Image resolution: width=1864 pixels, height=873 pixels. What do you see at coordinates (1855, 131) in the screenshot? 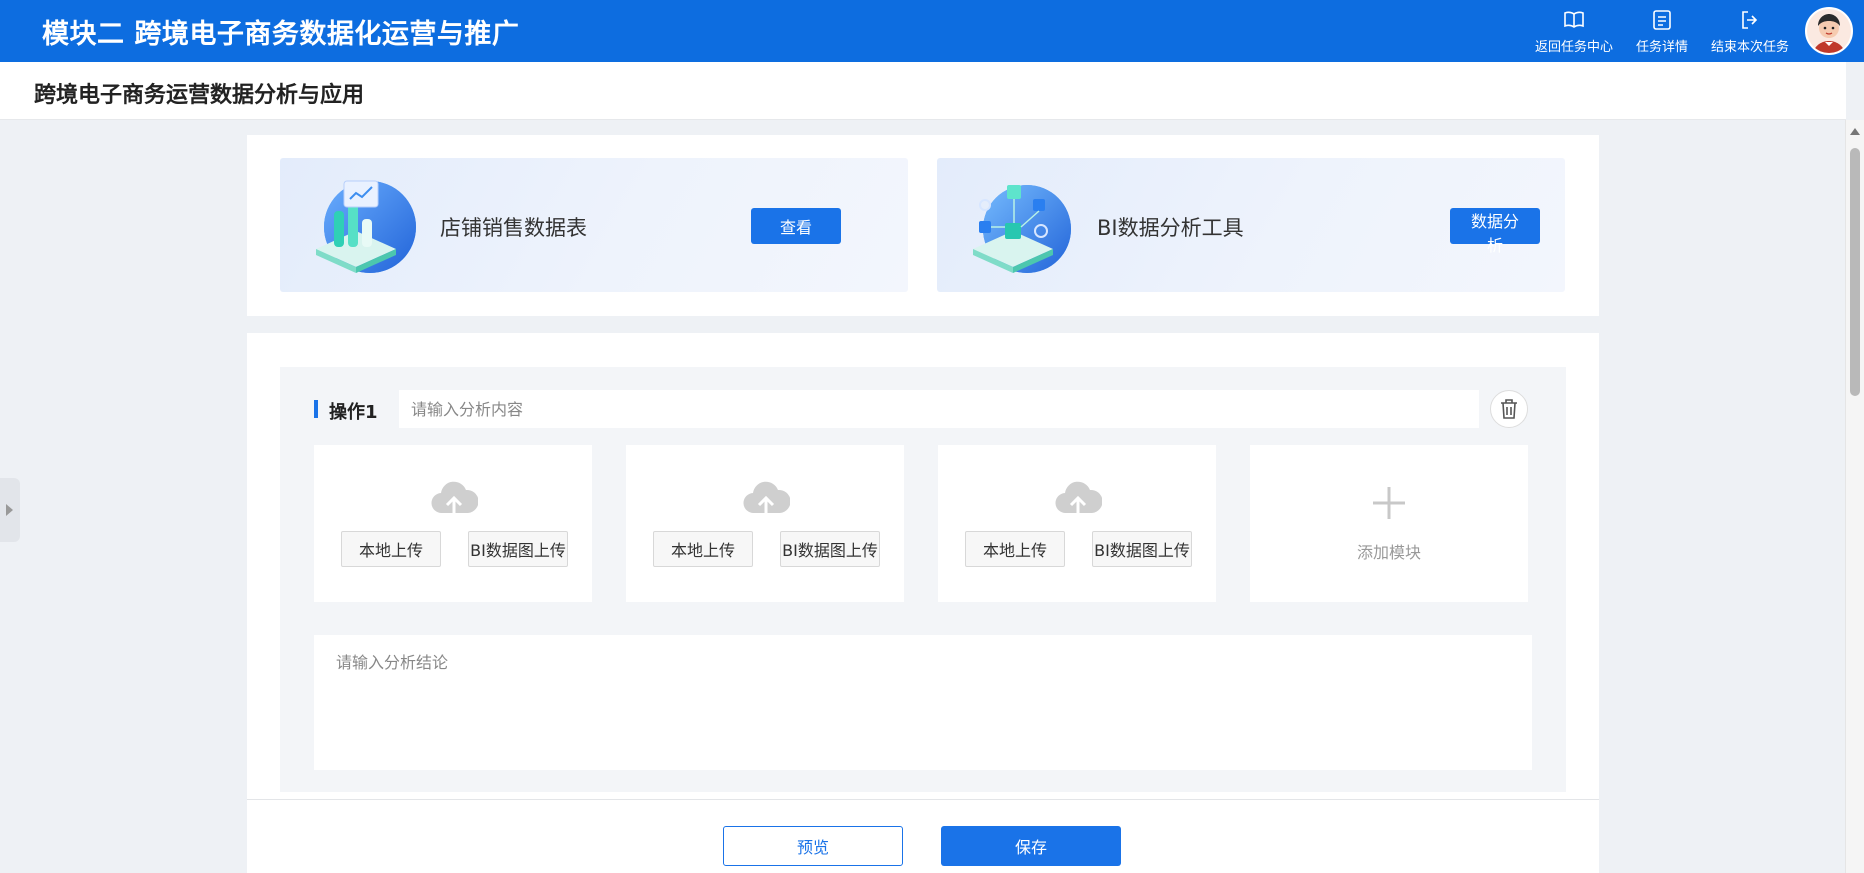
I see `scroll-up-icon` at bounding box center [1855, 131].